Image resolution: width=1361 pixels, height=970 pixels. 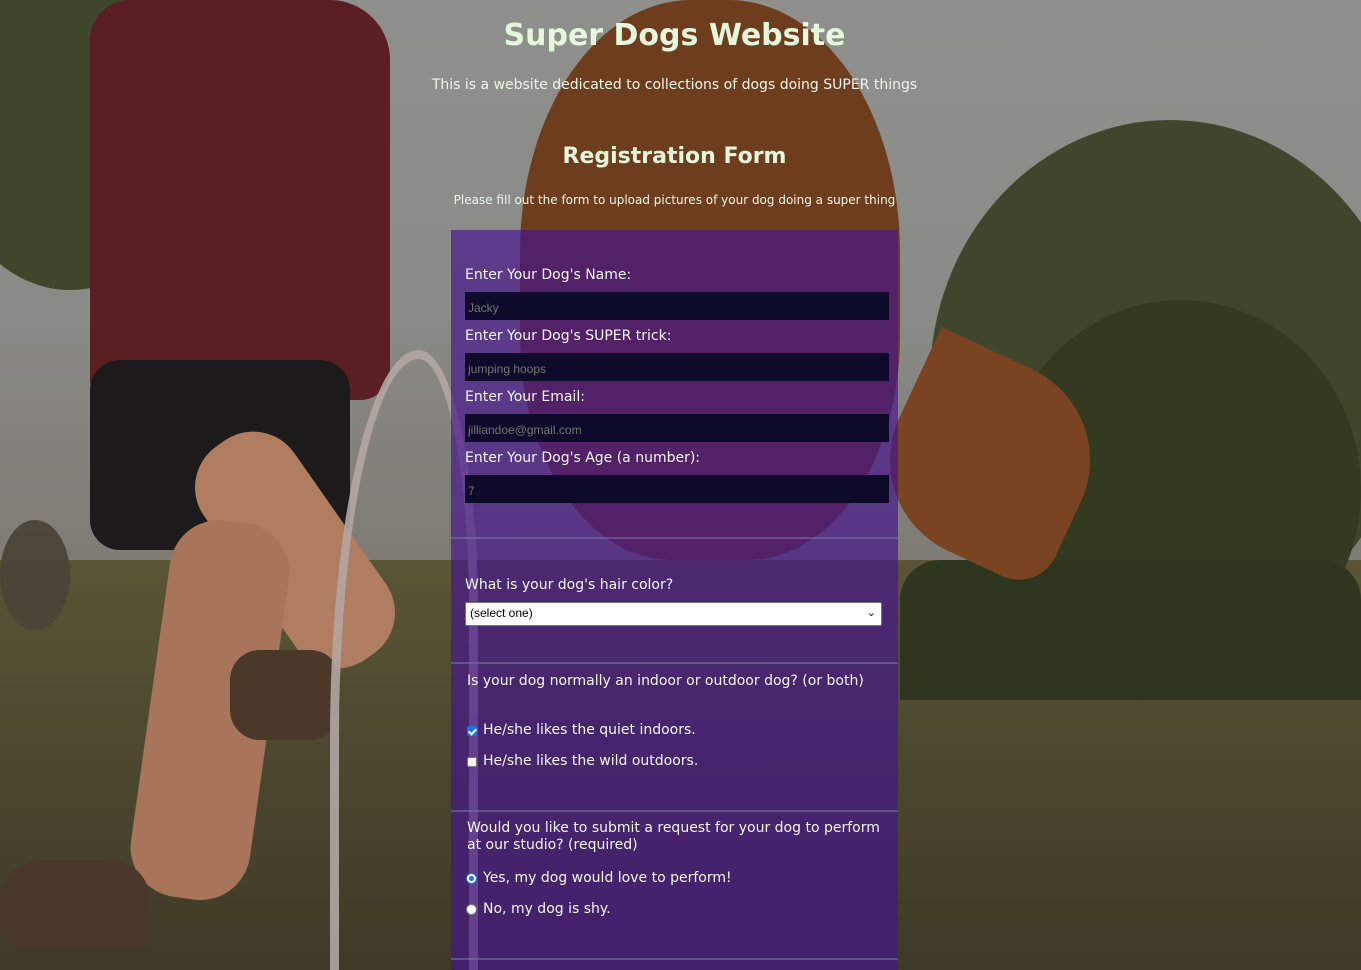 What do you see at coordinates (548, 275) in the screenshot?
I see `dog-name-label: Enter Your Dog's Name:` at bounding box center [548, 275].